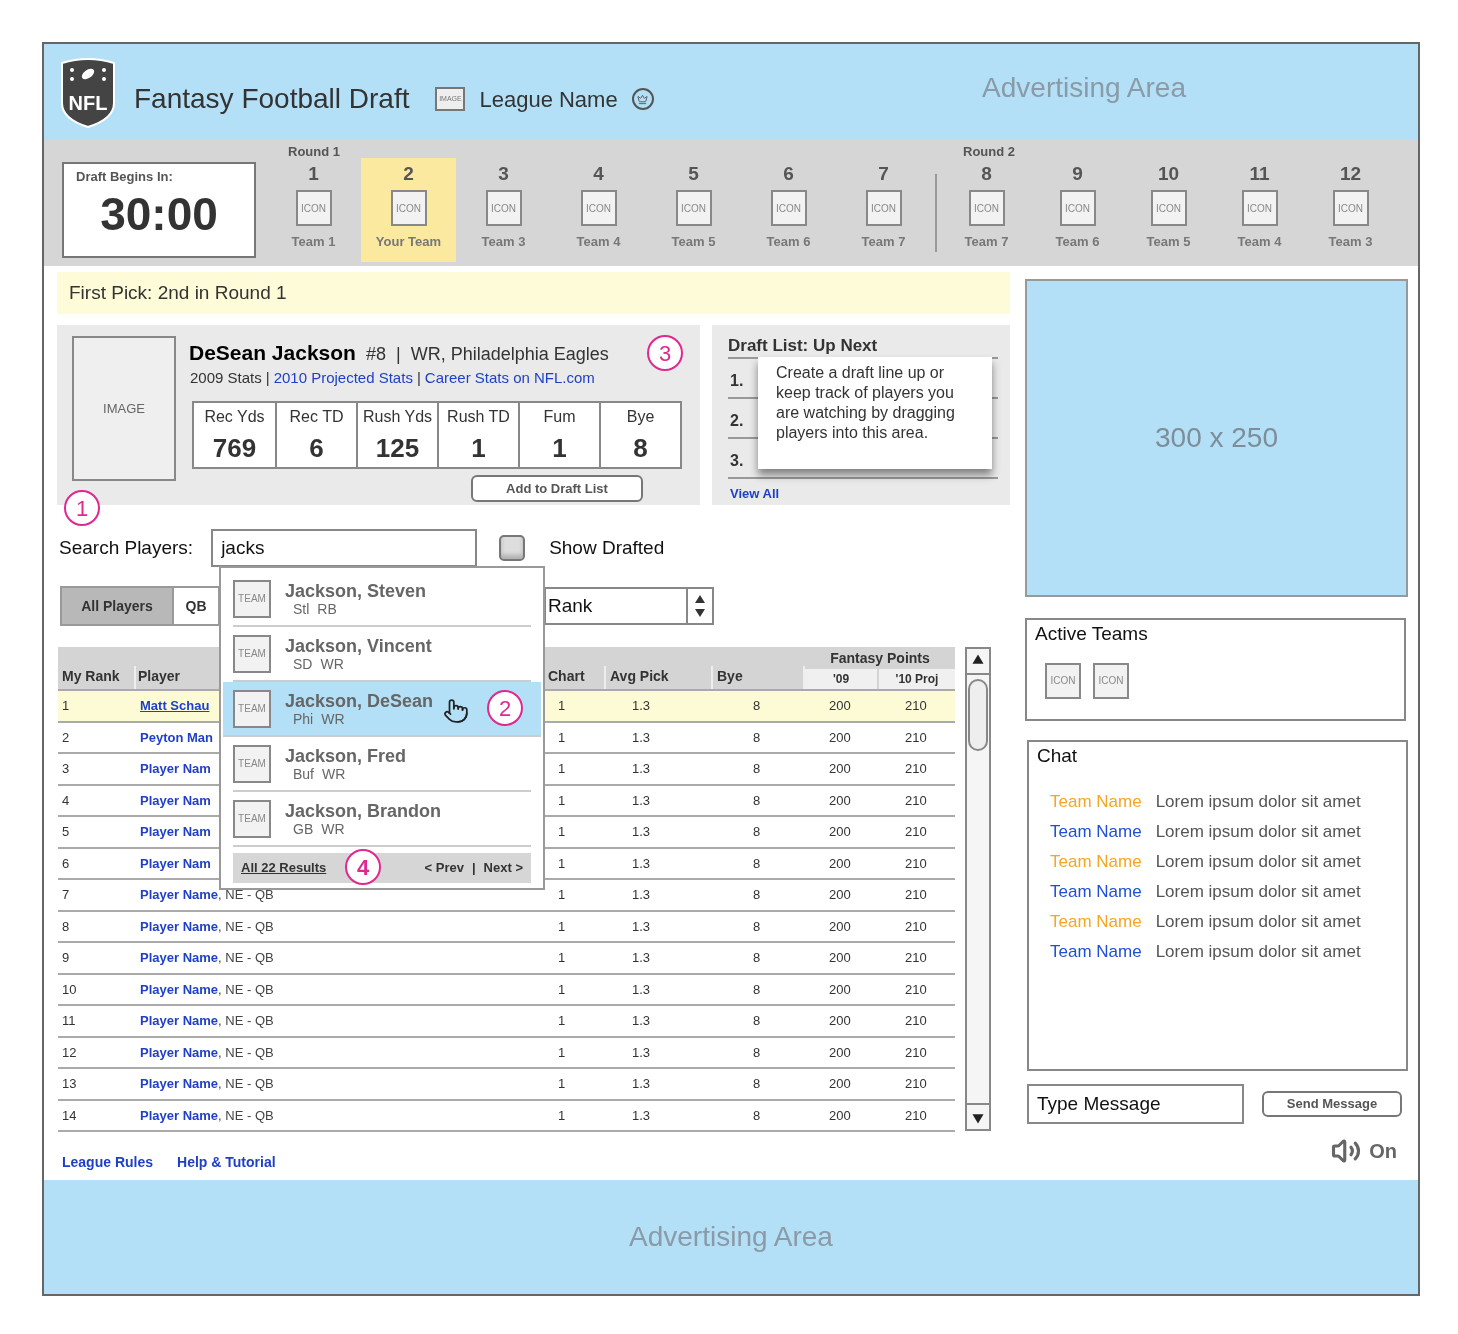 The width and height of the screenshot is (1458, 1334). What do you see at coordinates (986, 210) in the screenshot?
I see `draft-pick: 8 ICON Team 7` at bounding box center [986, 210].